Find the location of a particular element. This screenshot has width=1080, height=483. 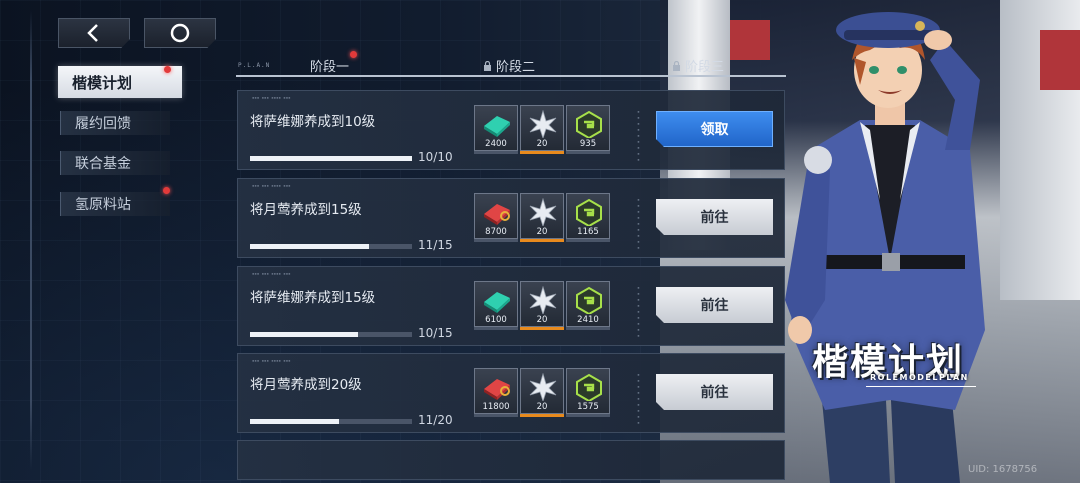

task-title: 将萨维娜养成到10级 is located at coordinates (313, 122).